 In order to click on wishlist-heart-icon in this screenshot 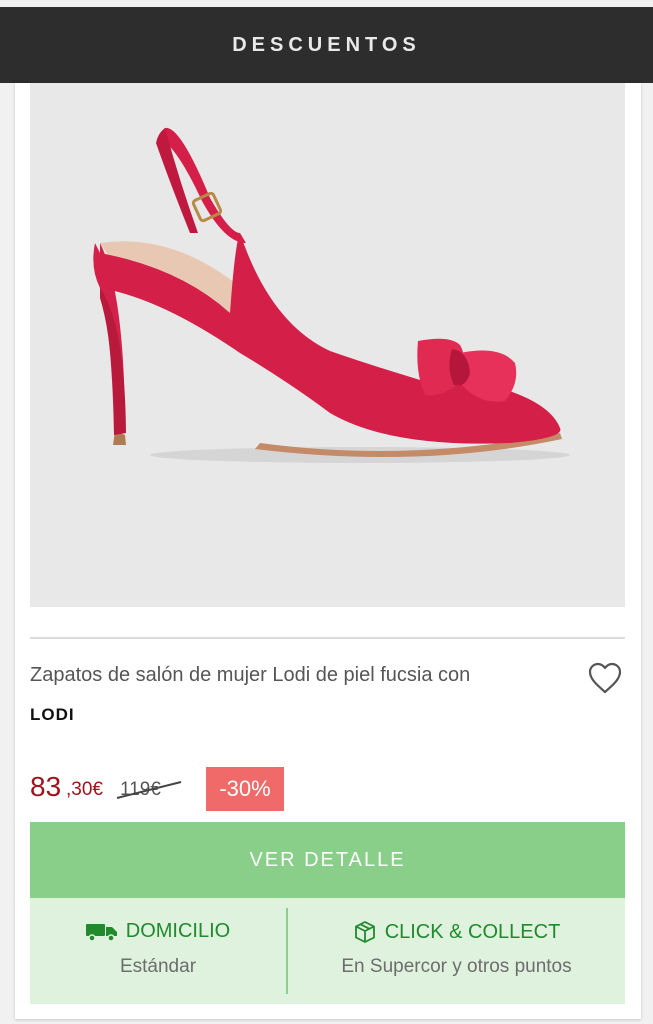, I will do `click(605, 678)`.